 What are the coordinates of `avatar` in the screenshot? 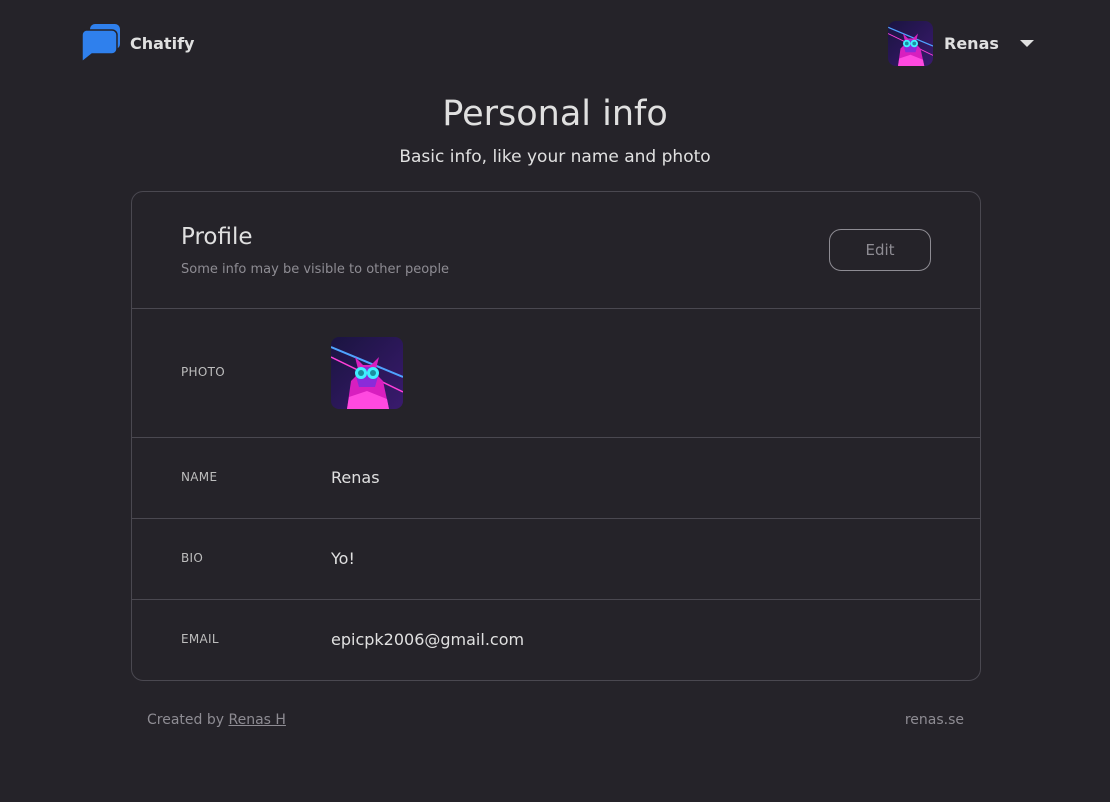 It's located at (910, 43).